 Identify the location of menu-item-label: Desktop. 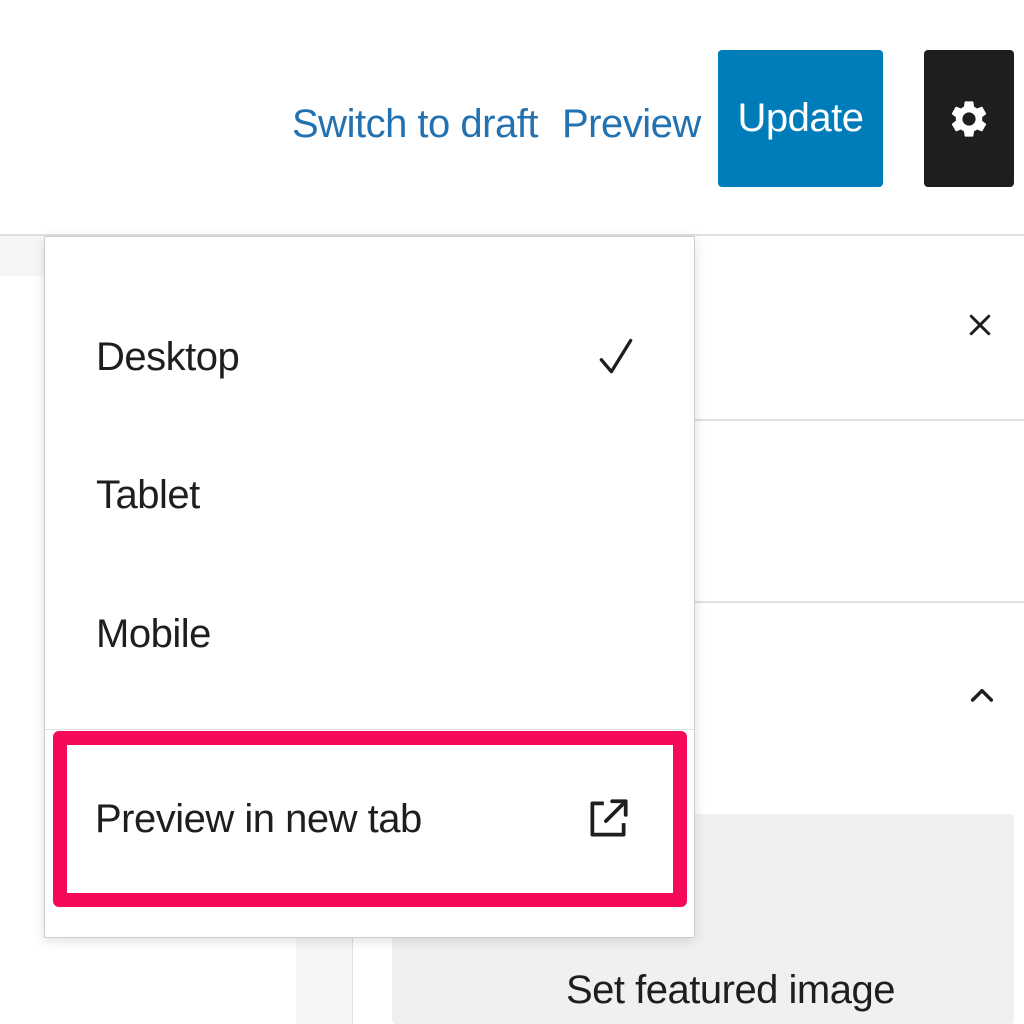
(168, 356).